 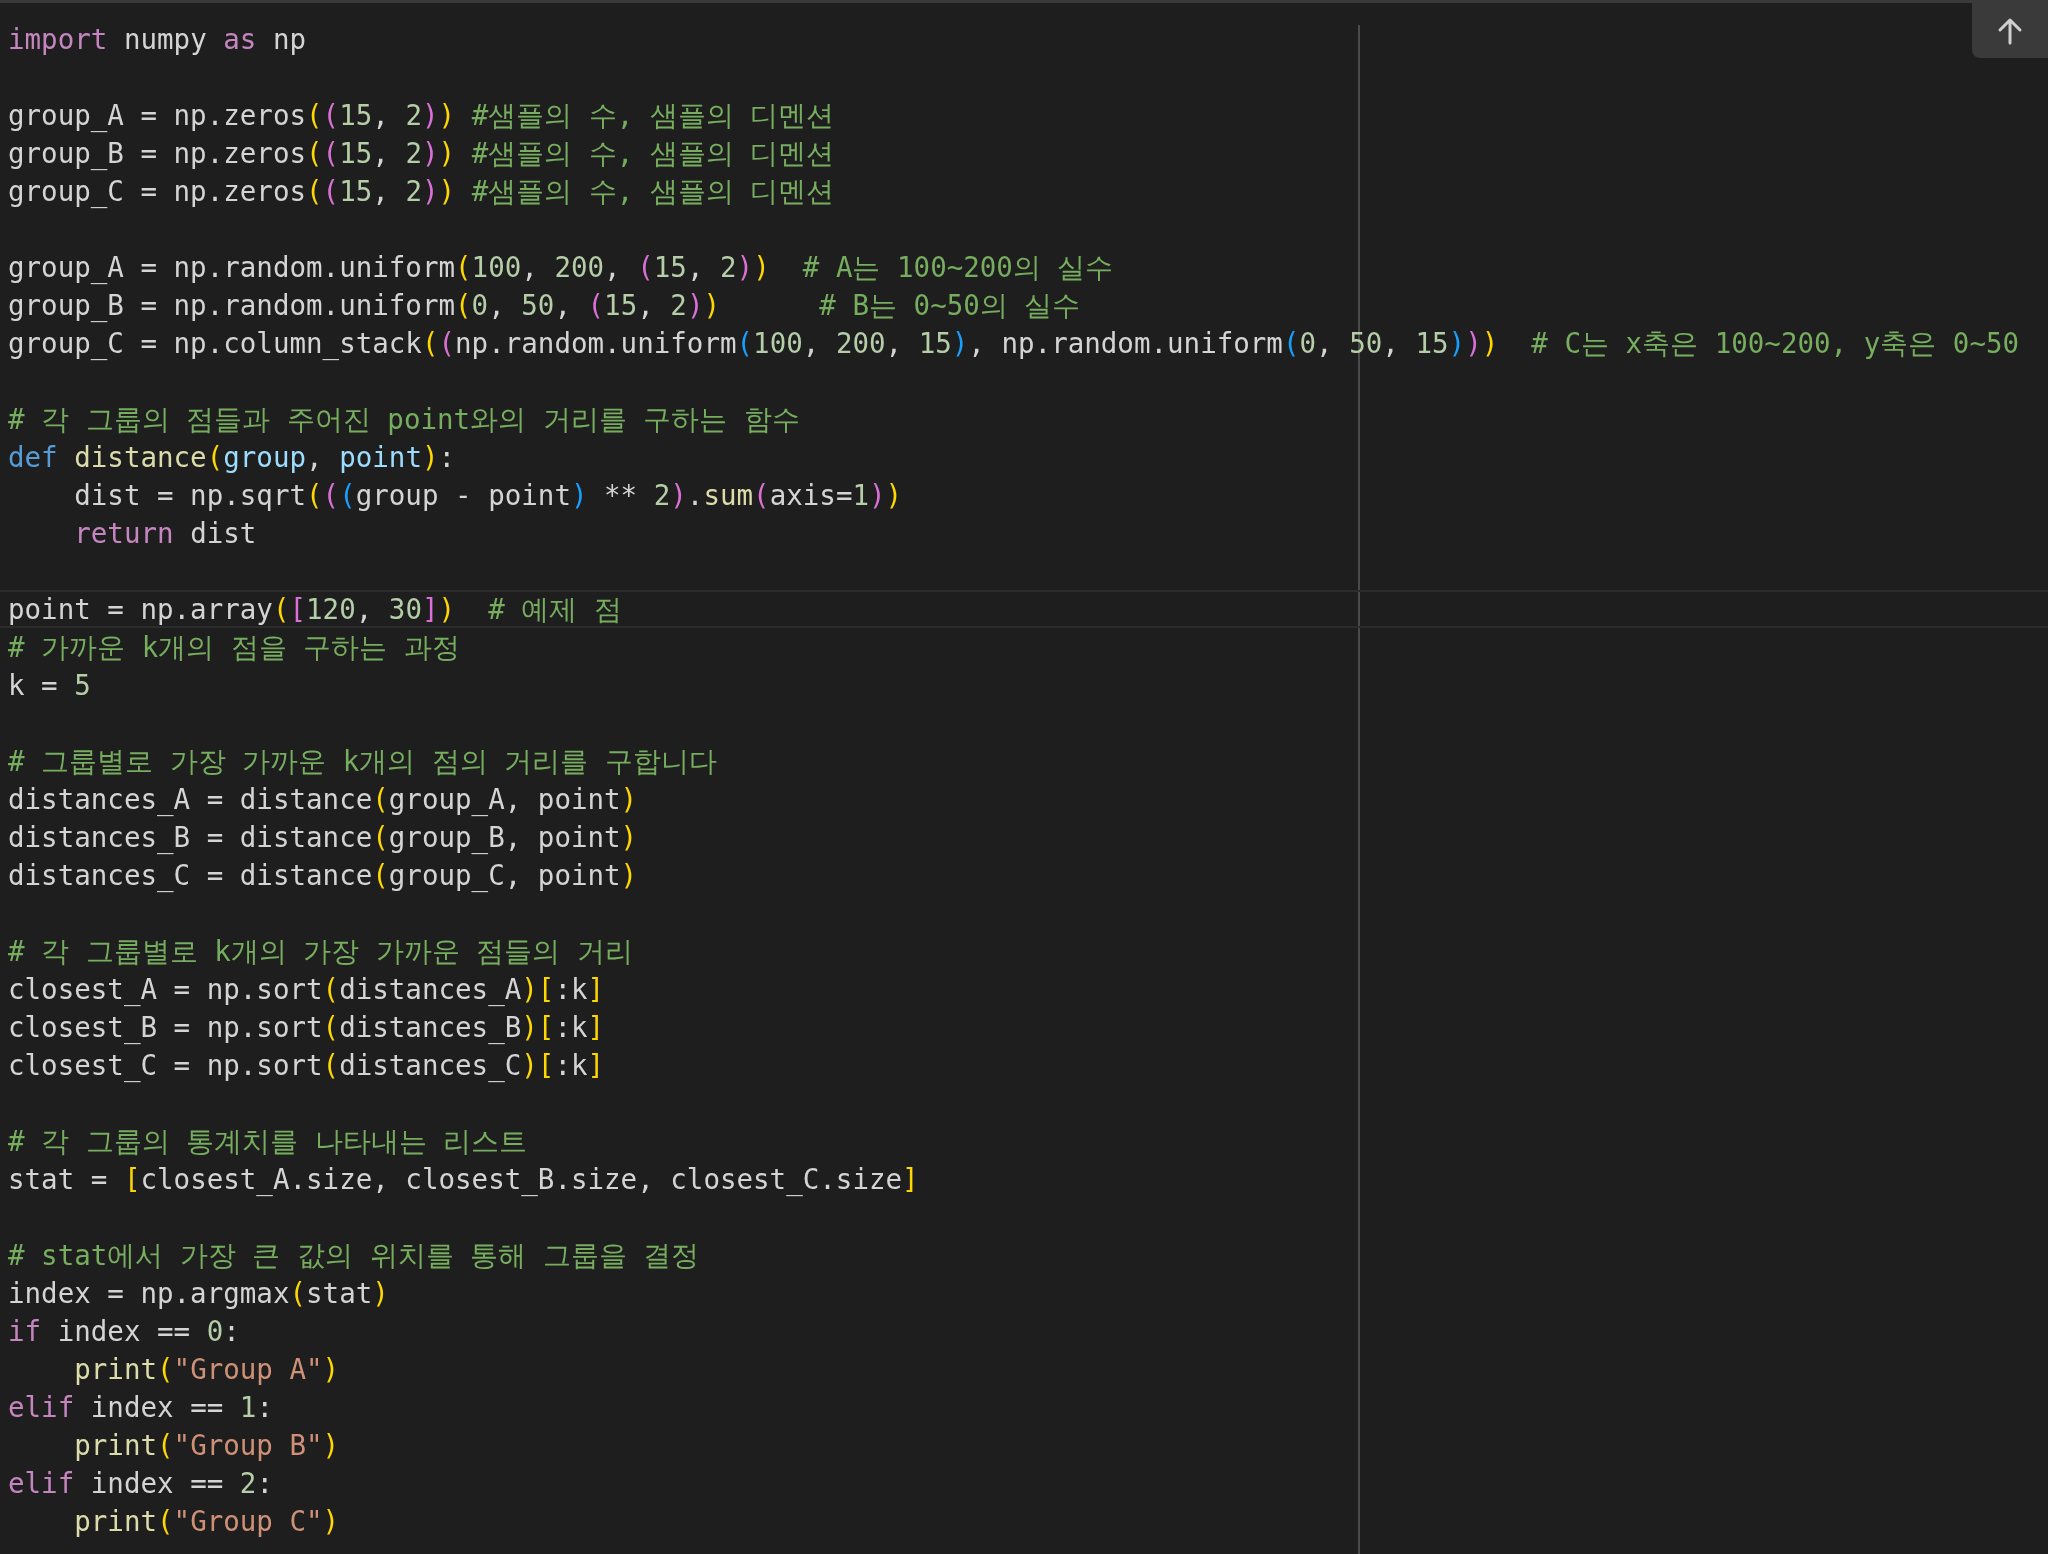 What do you see at coordinates (404, 419) in the screenshot?
I see `code-line: # 각 그룹의 점들과 주어진 point와의 거리를 구하는 함수` at bounding box center [404, 419].